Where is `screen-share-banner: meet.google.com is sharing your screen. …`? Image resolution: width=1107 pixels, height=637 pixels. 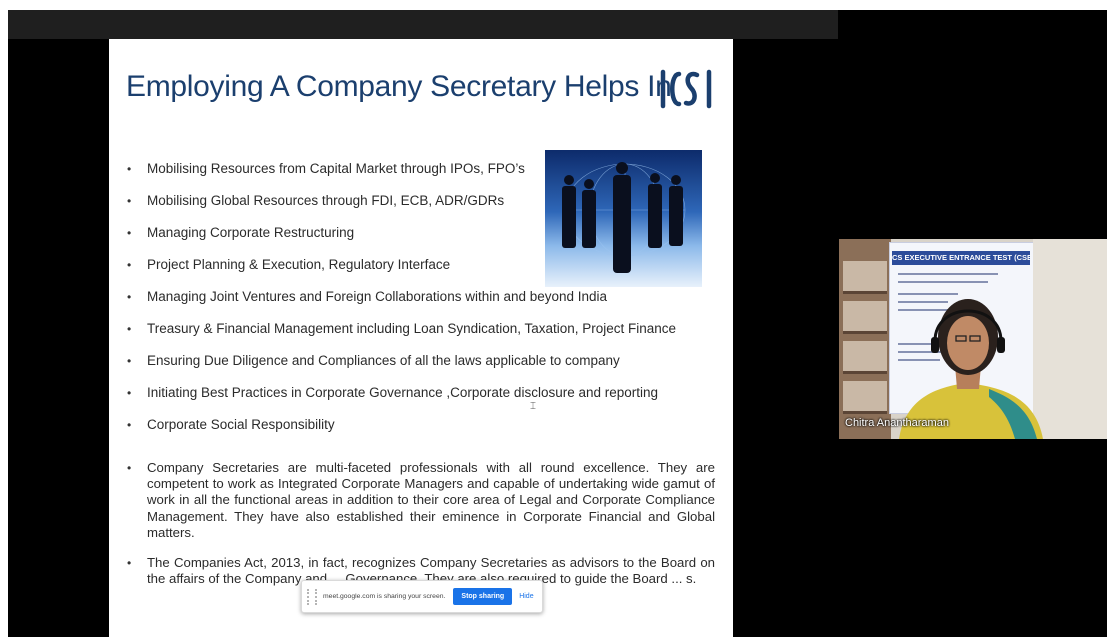 screen-share-banner: meet.google.com is sharing your screen. … is located at coordinates (422, 596).